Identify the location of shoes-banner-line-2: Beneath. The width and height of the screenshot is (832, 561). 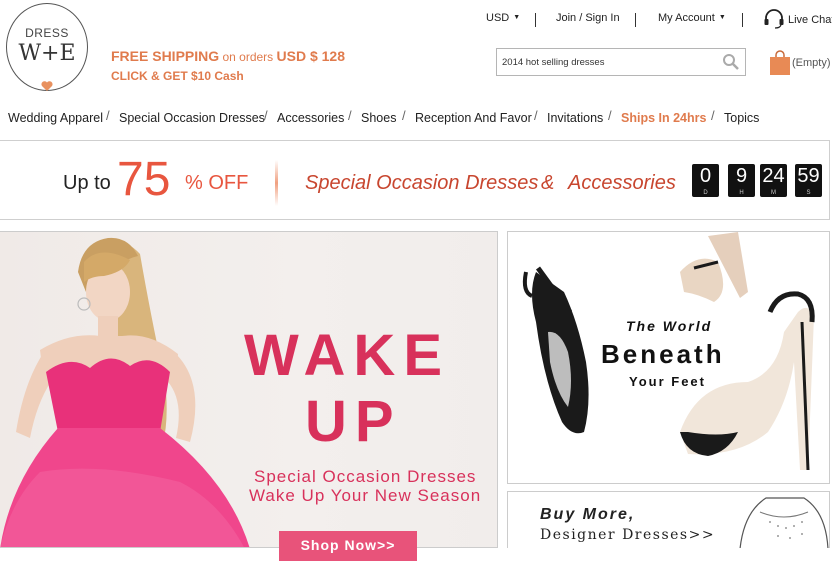
(663, 354).